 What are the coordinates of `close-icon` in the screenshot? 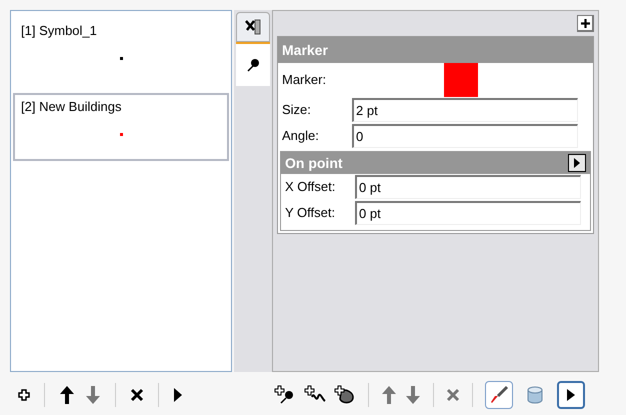 It's located at (137, 395).